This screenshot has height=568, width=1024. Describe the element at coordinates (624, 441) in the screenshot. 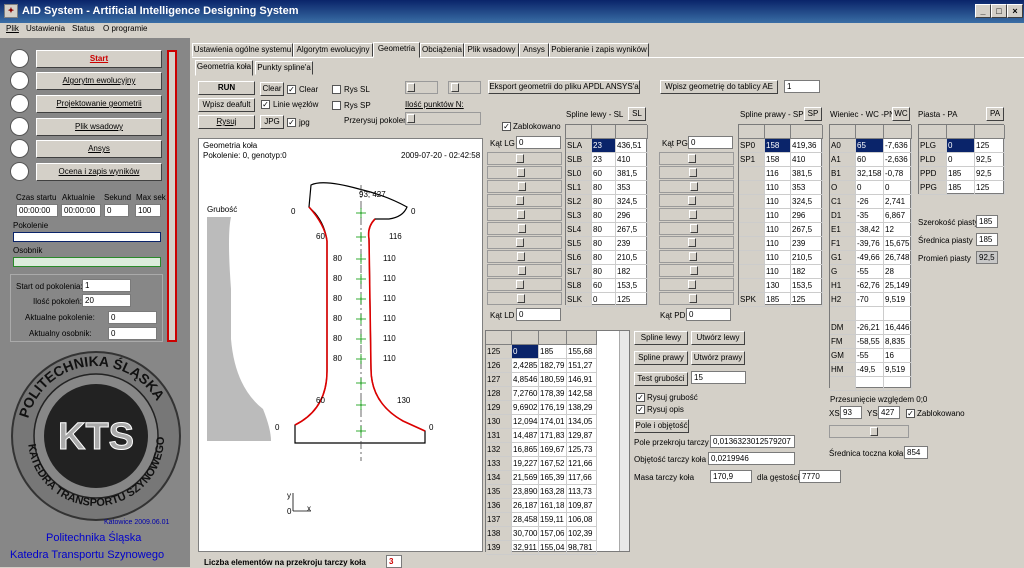

I see `nodes-scrollbar` at that location.